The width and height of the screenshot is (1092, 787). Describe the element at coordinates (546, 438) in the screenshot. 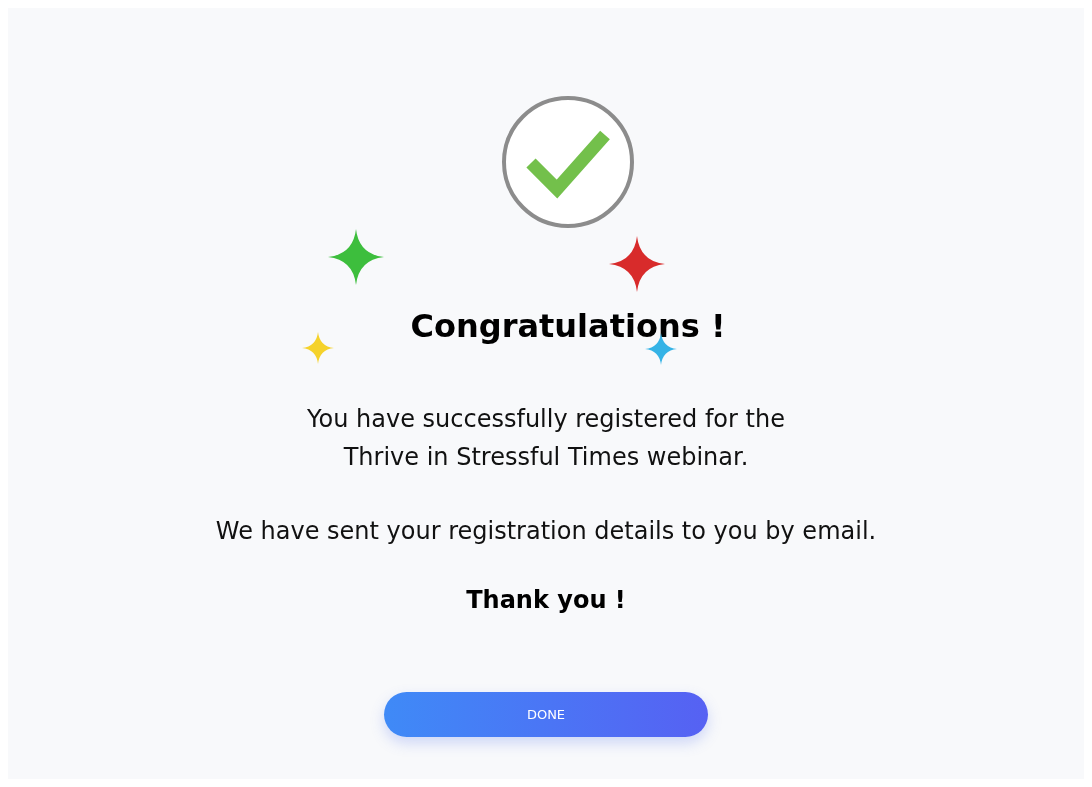

I see `registration-message: You have successfully registered for the Thrive in Stressful Times webinar.` at that location.